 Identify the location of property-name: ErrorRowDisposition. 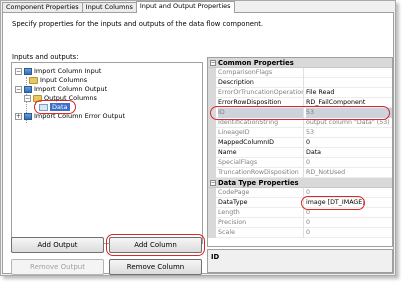
(261, 103).